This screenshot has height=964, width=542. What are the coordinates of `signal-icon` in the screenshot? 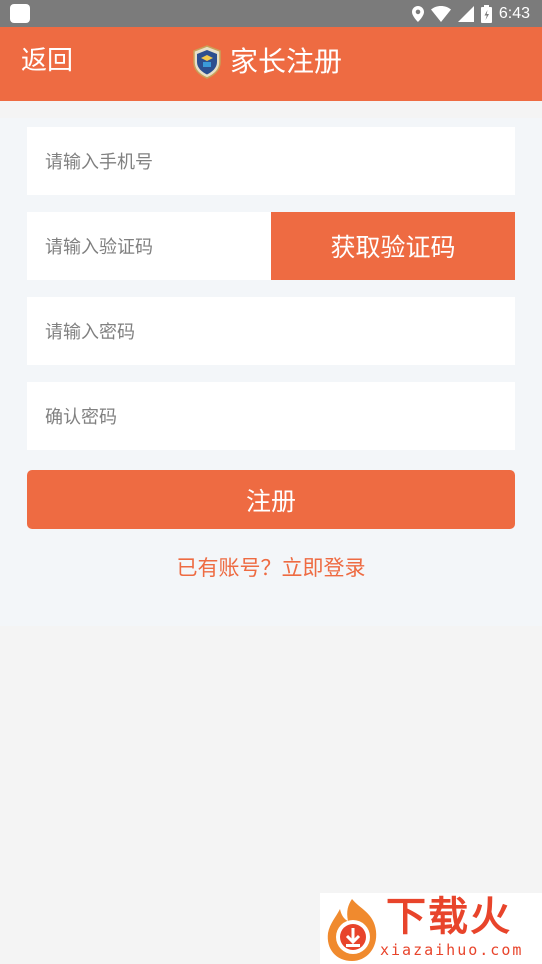 It's located at (465, 13).